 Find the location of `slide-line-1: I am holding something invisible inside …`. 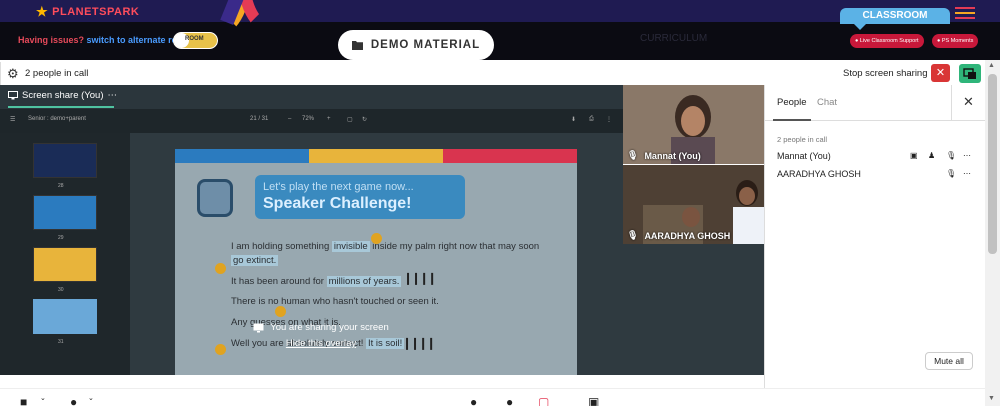

slide-line-1: I am holding something invisible inside … is located at coordinates (385, 246).